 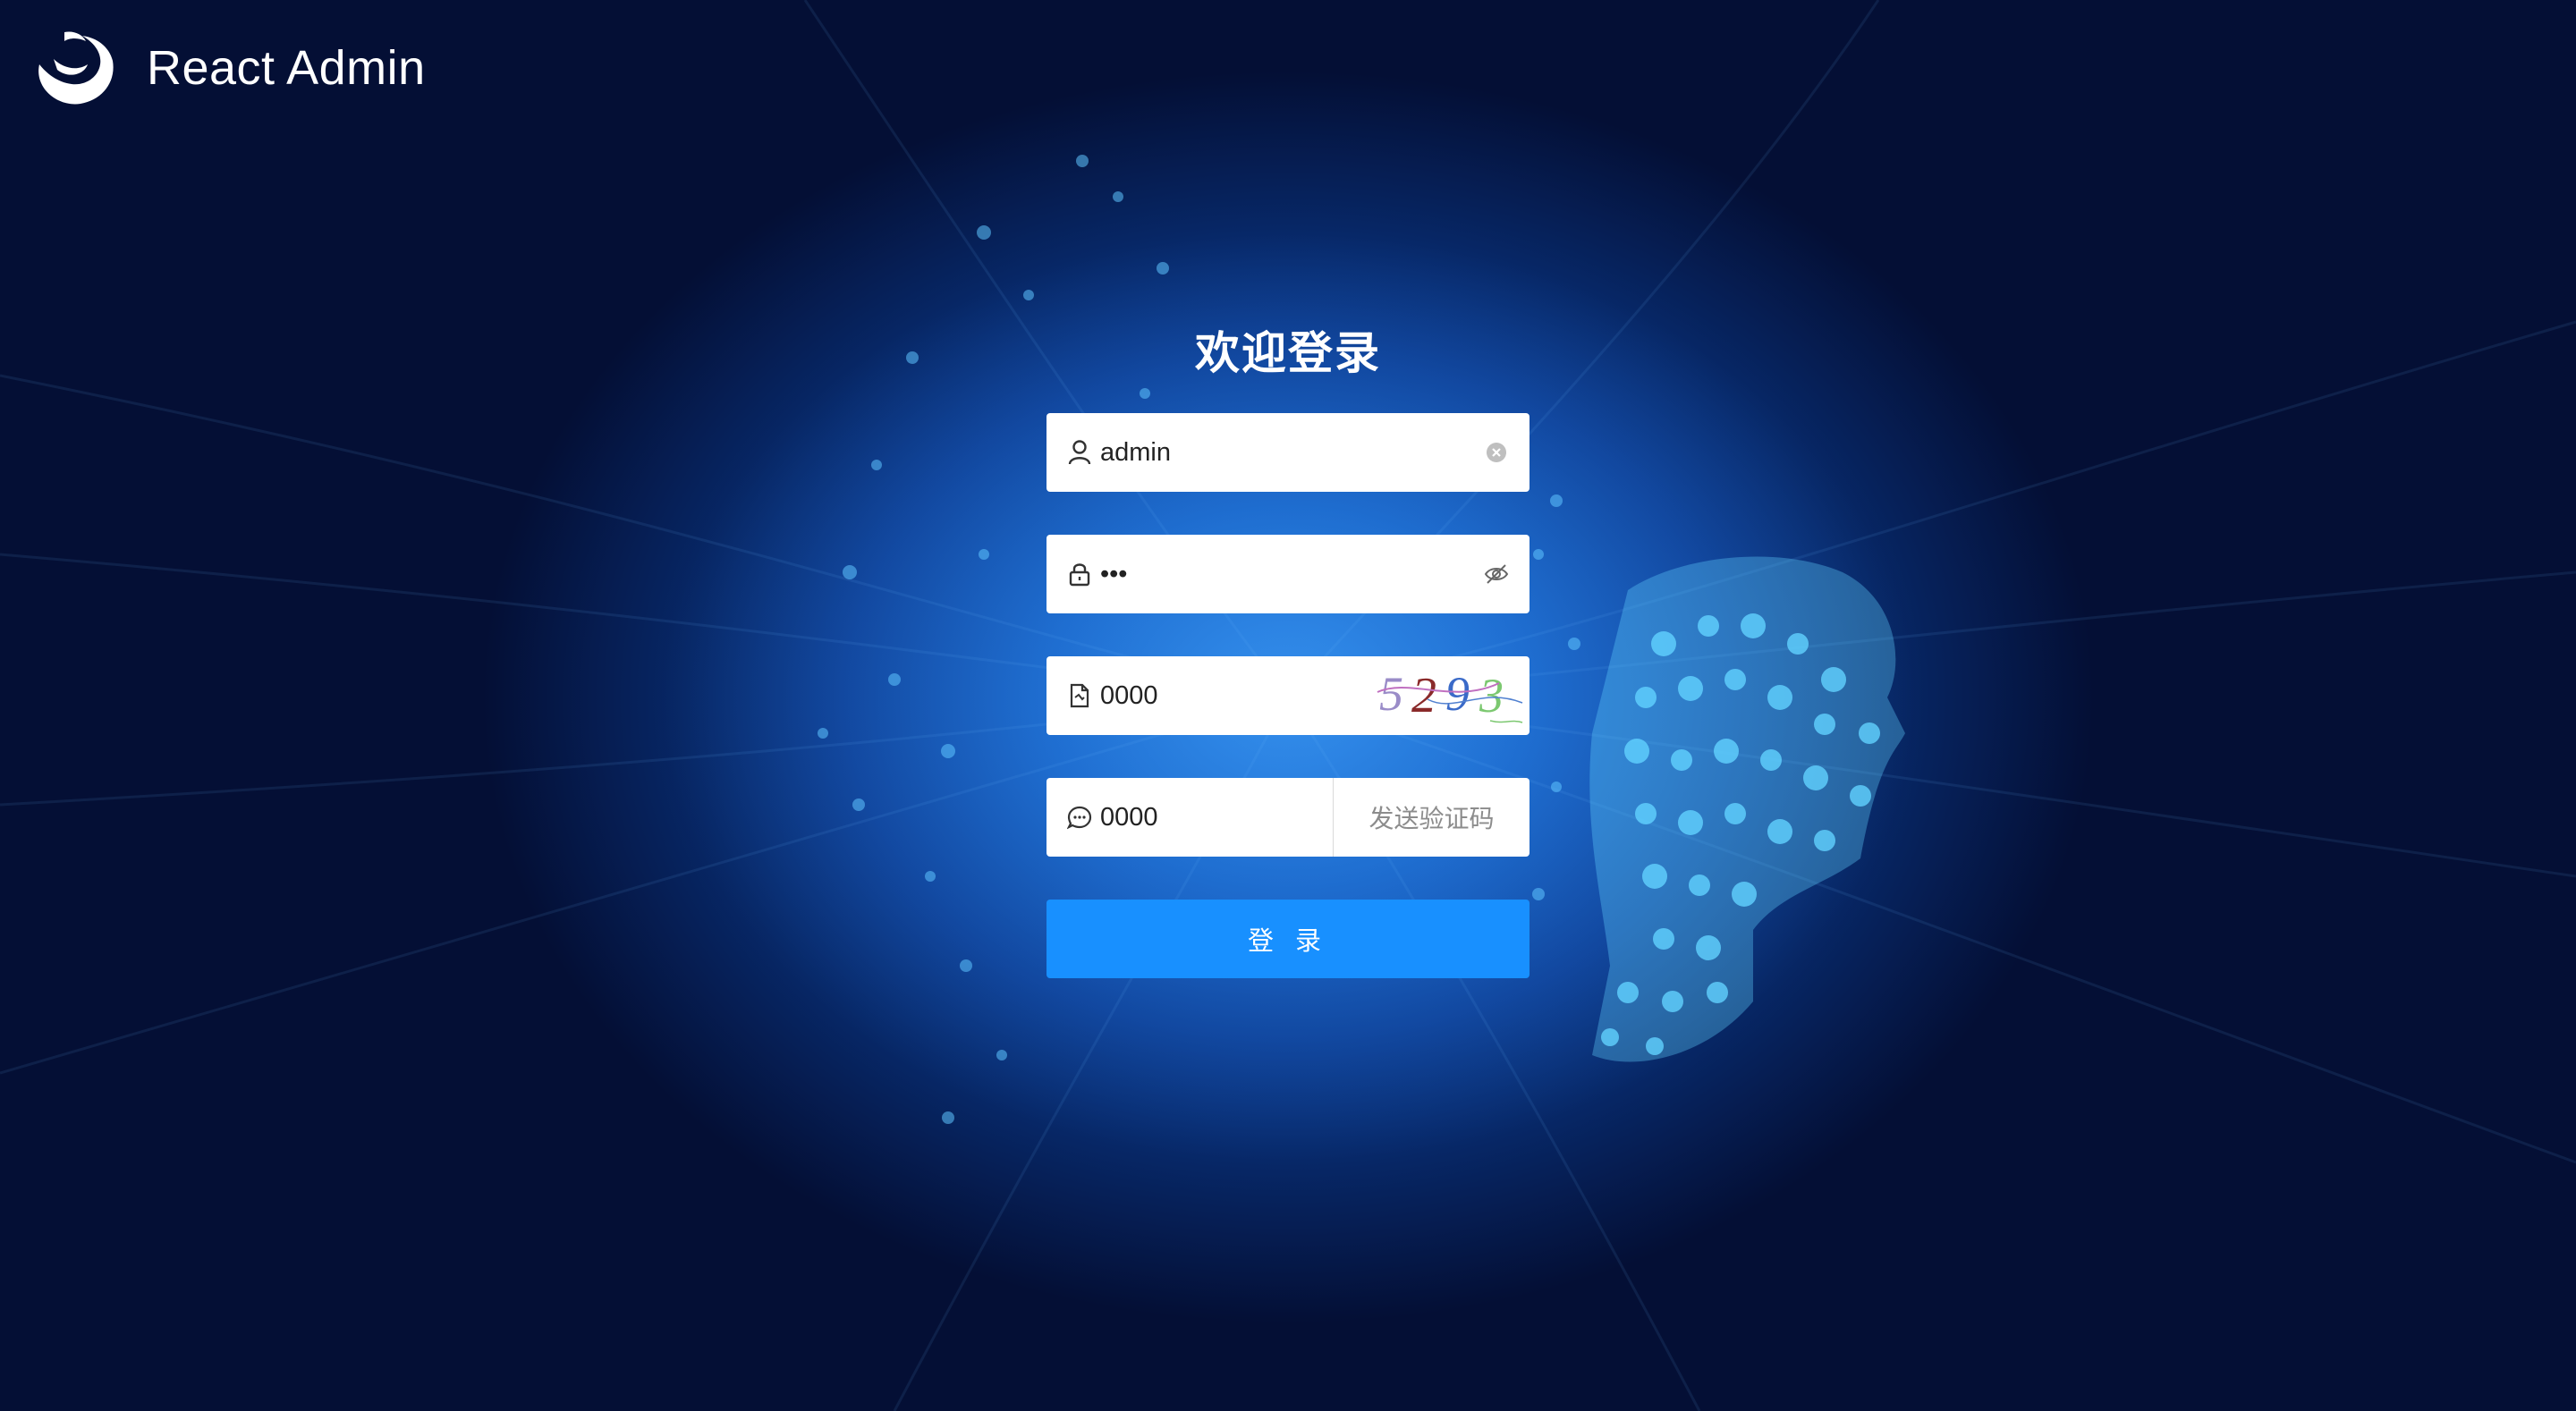 What do you see at coordinates (76, 68) in the screenshot?
I see `logo-icon` at bounding box center [76, 68].